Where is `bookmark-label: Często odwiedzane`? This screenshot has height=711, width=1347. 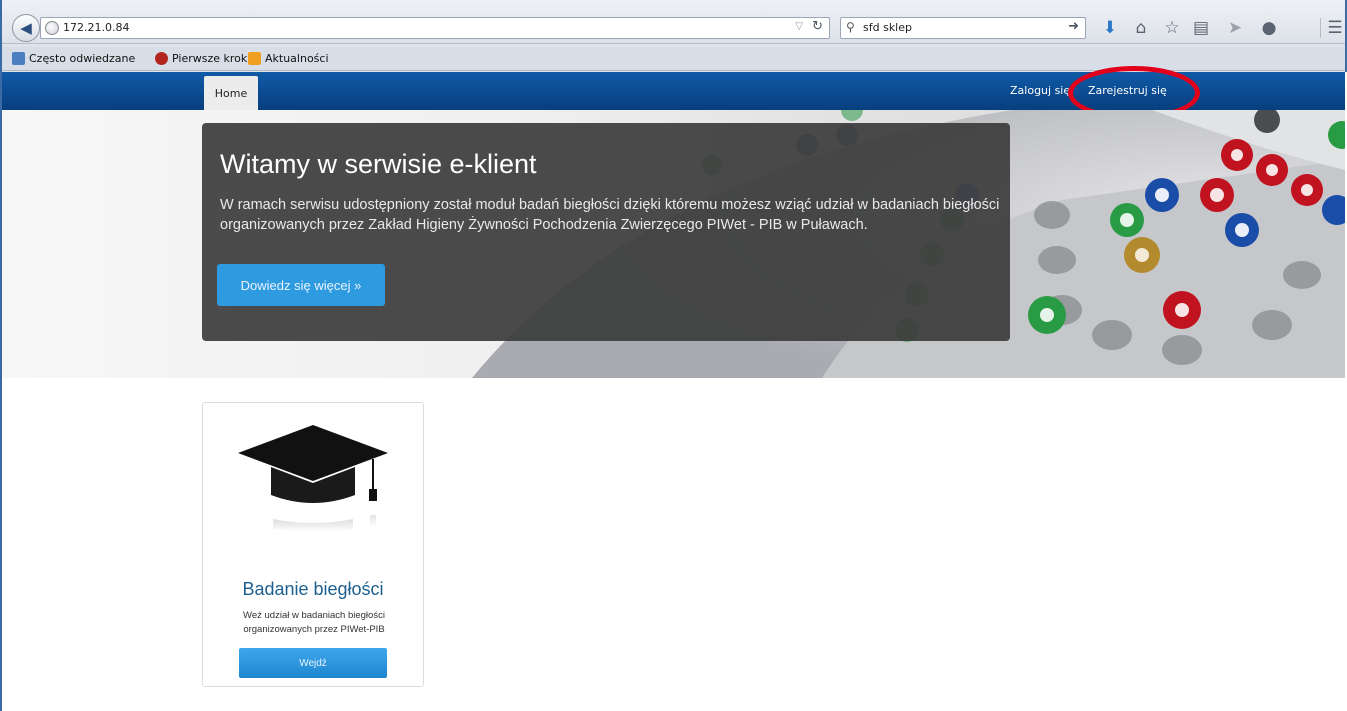 bookmark-label: Często odwiedzane is located at coordinates (82, 58).